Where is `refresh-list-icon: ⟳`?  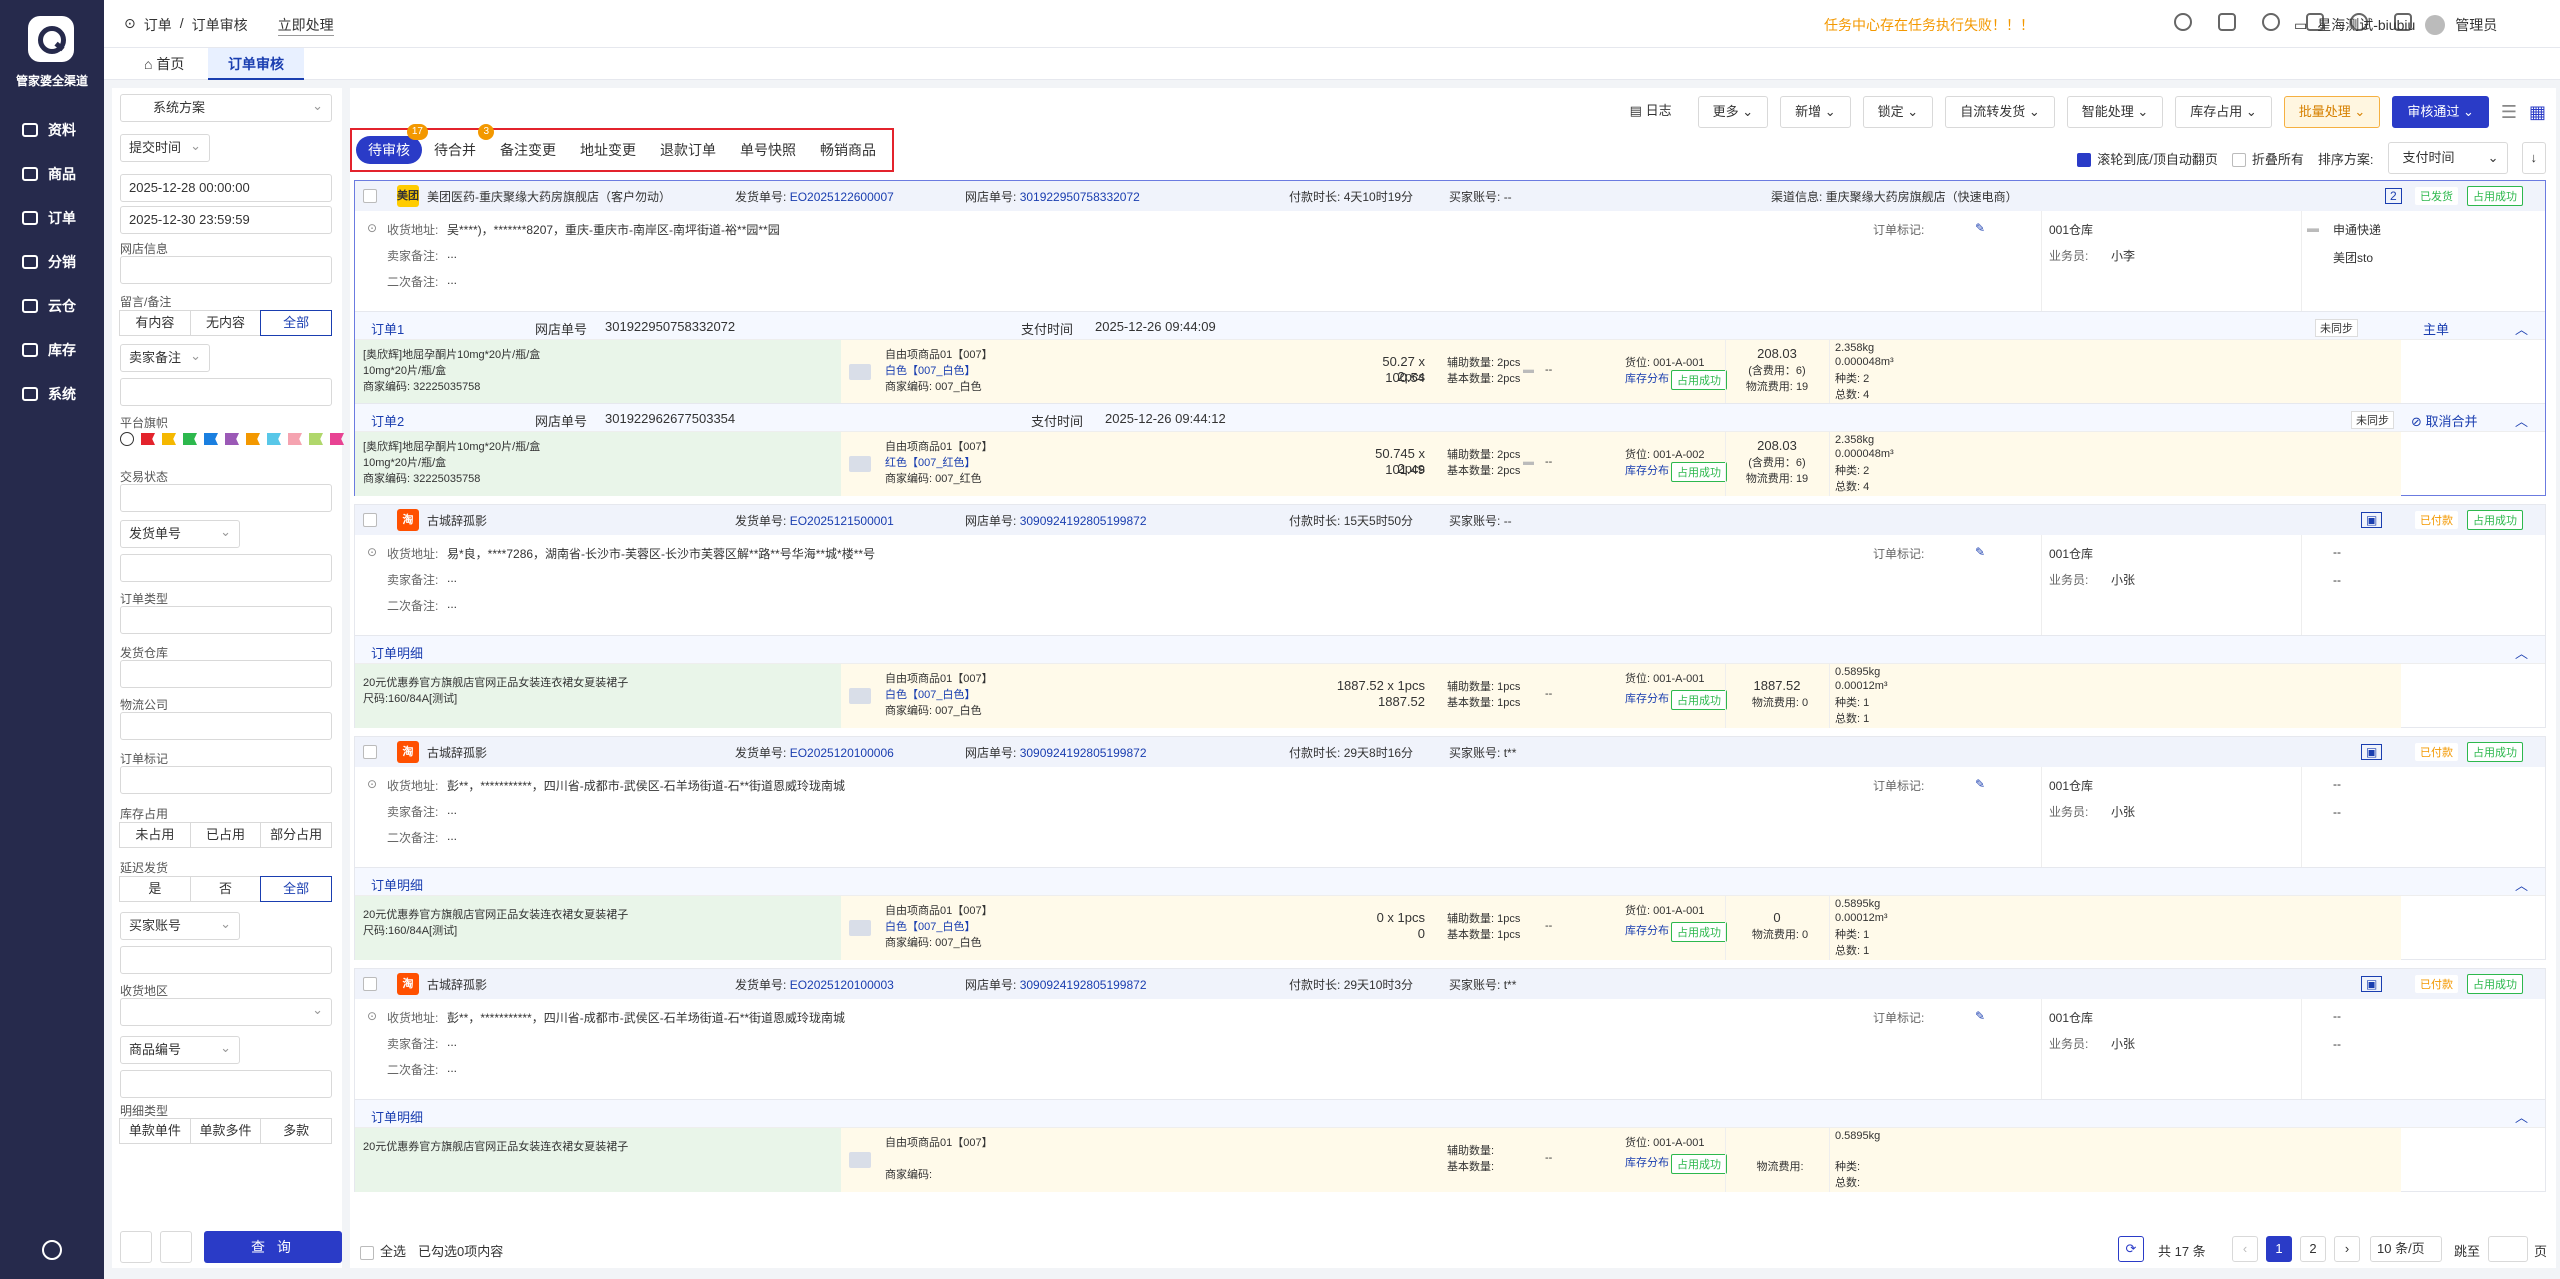 refresh-list-icon: ⟳ is located at coordinates (2131, 1249).